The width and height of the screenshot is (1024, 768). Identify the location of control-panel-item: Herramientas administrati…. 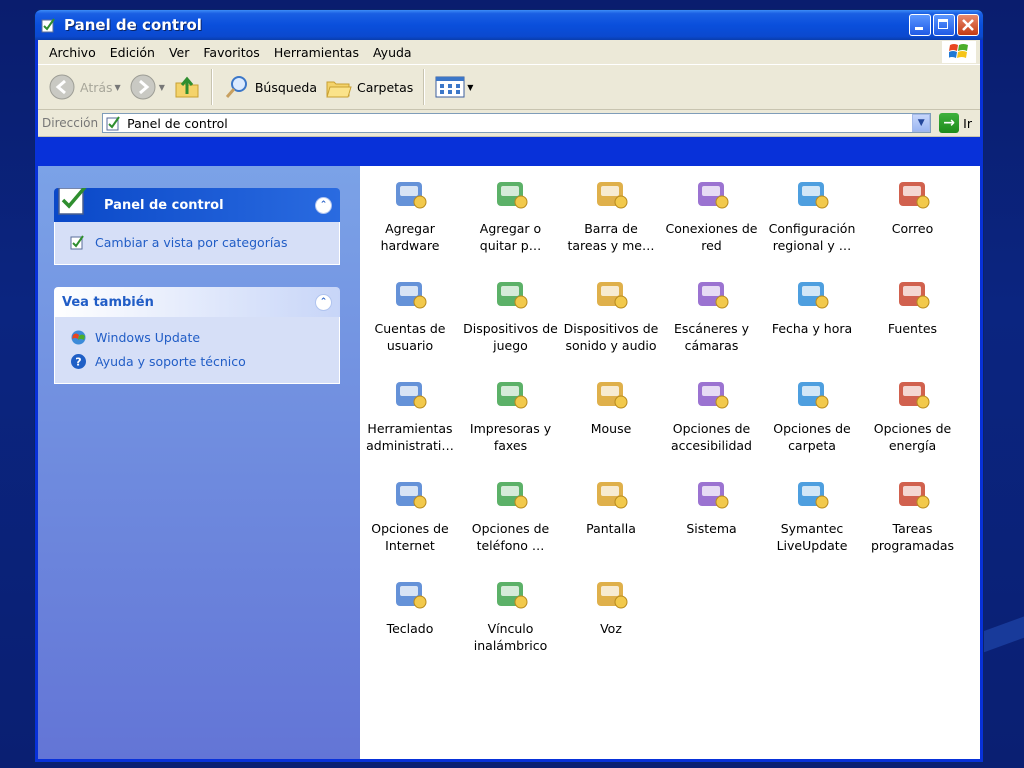
(410, 414).